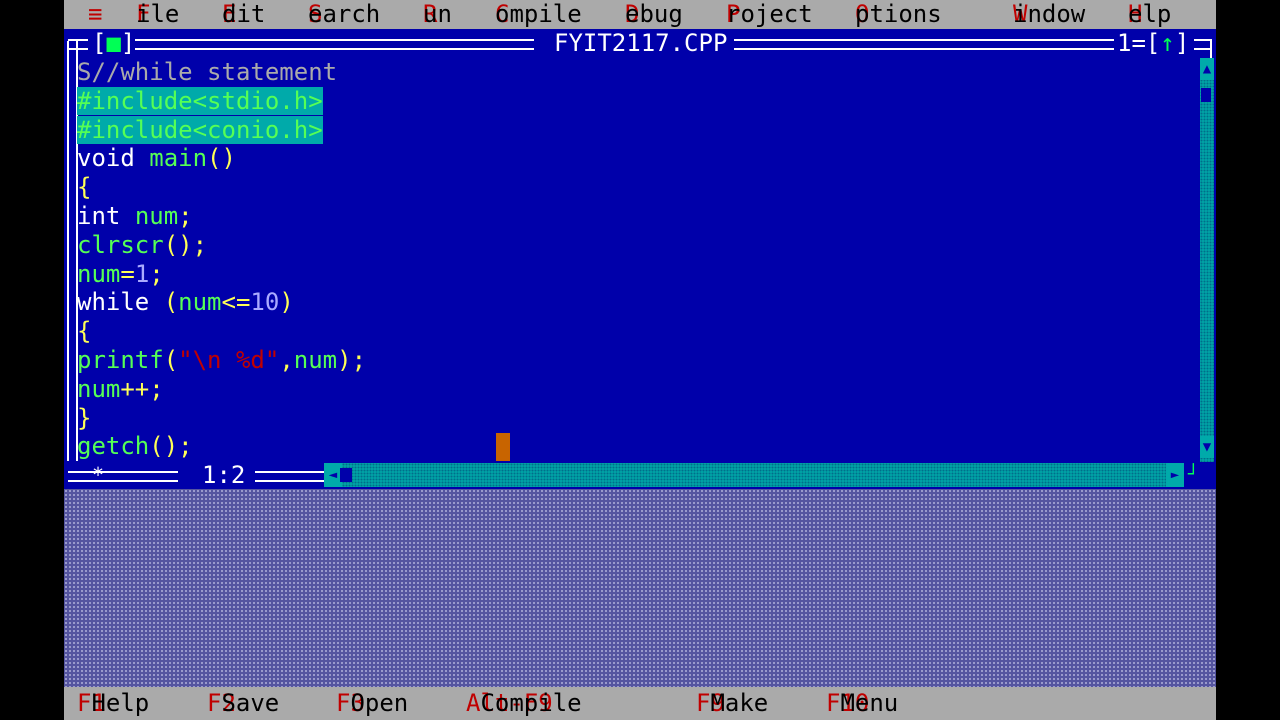 This screenshot has width=1280, height=720. I want to click on status-make: F9 Make, so click(732, 703).